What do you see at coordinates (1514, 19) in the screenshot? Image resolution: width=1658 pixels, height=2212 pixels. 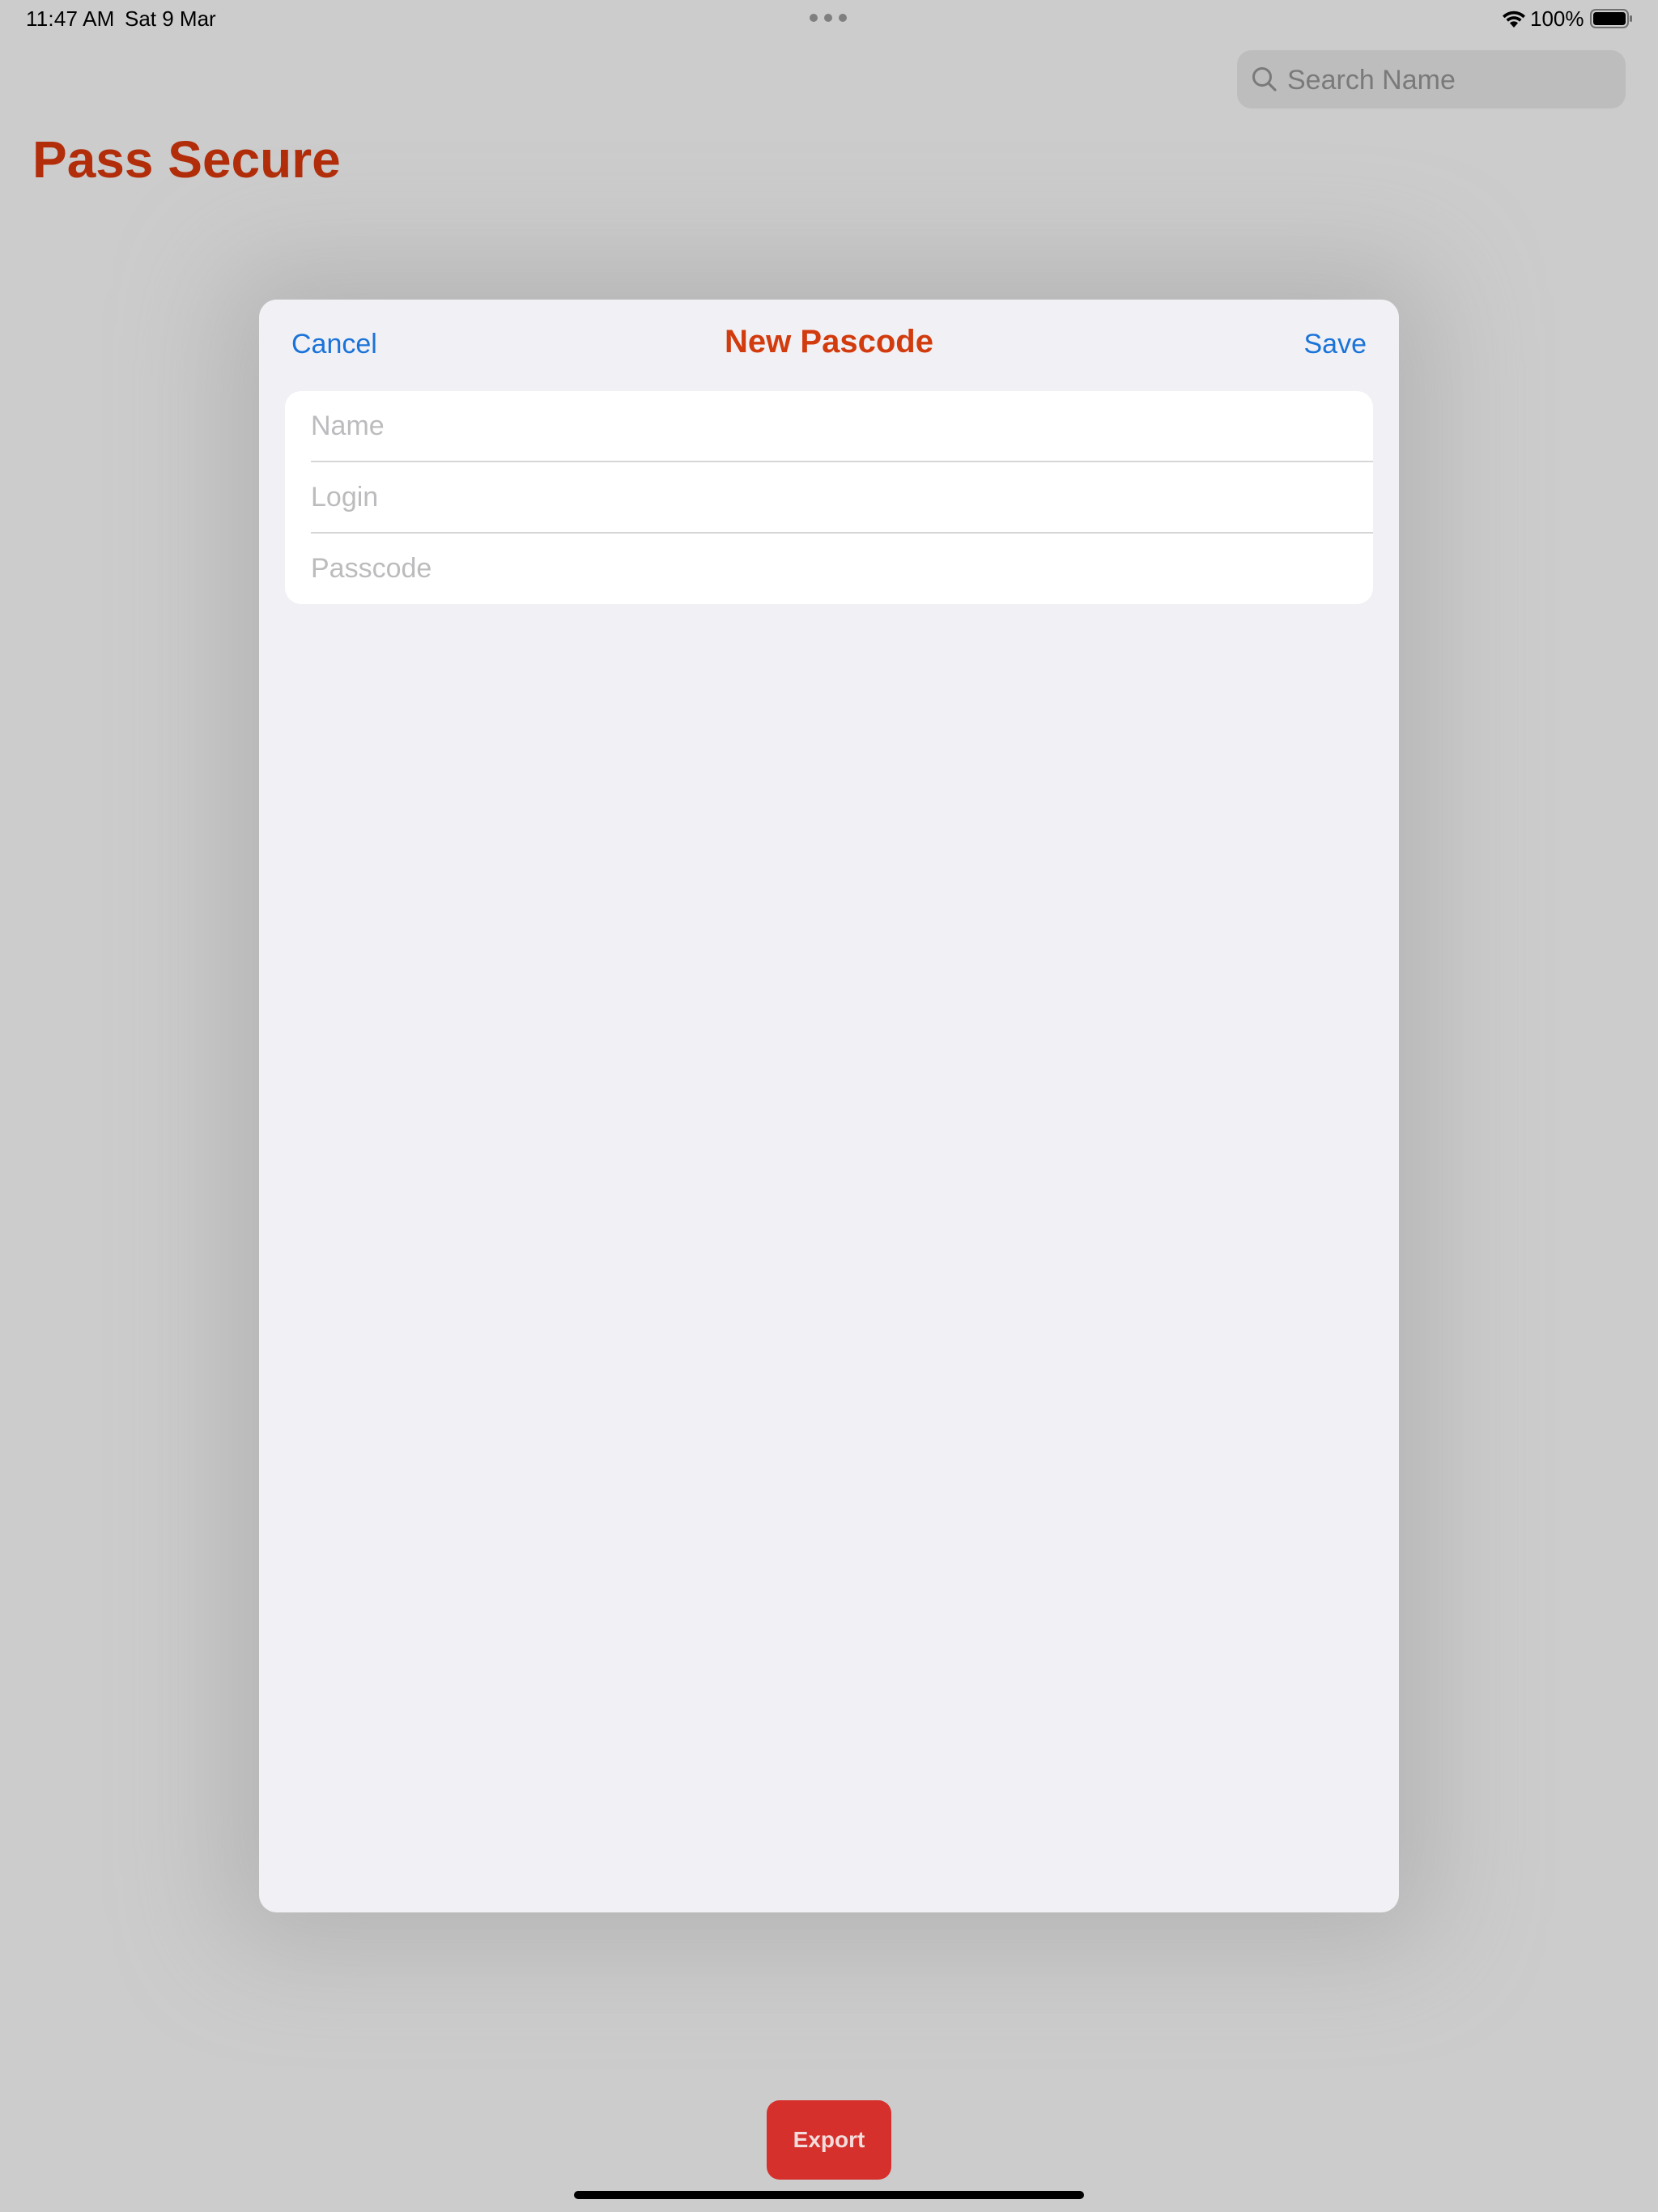 I see `wifi-icon` at bounding box center [1514, 19].